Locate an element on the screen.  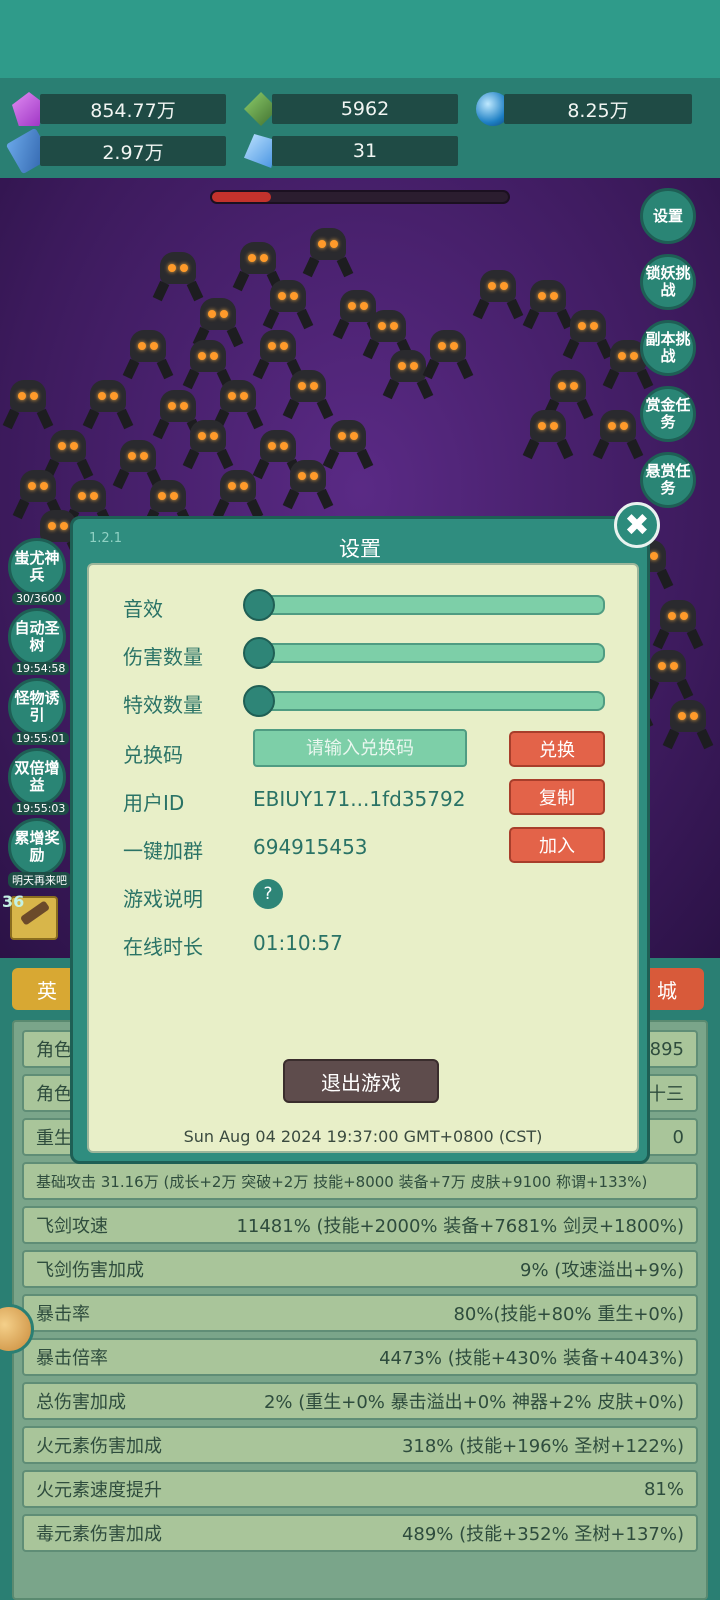
stat-label: 飞剑攻速 is located at coordinates (72, 1226).